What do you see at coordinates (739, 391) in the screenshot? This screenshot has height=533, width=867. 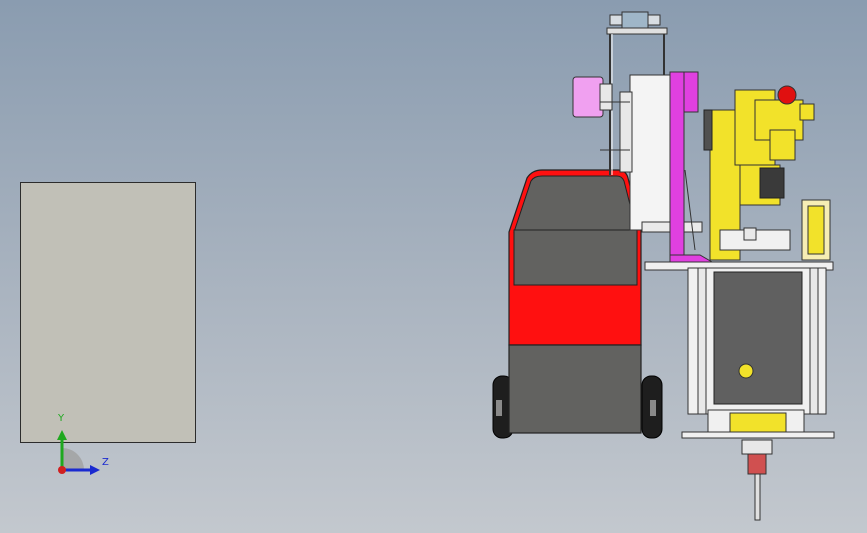 I see `lower-cabinet` at bounding box center [739, 391].